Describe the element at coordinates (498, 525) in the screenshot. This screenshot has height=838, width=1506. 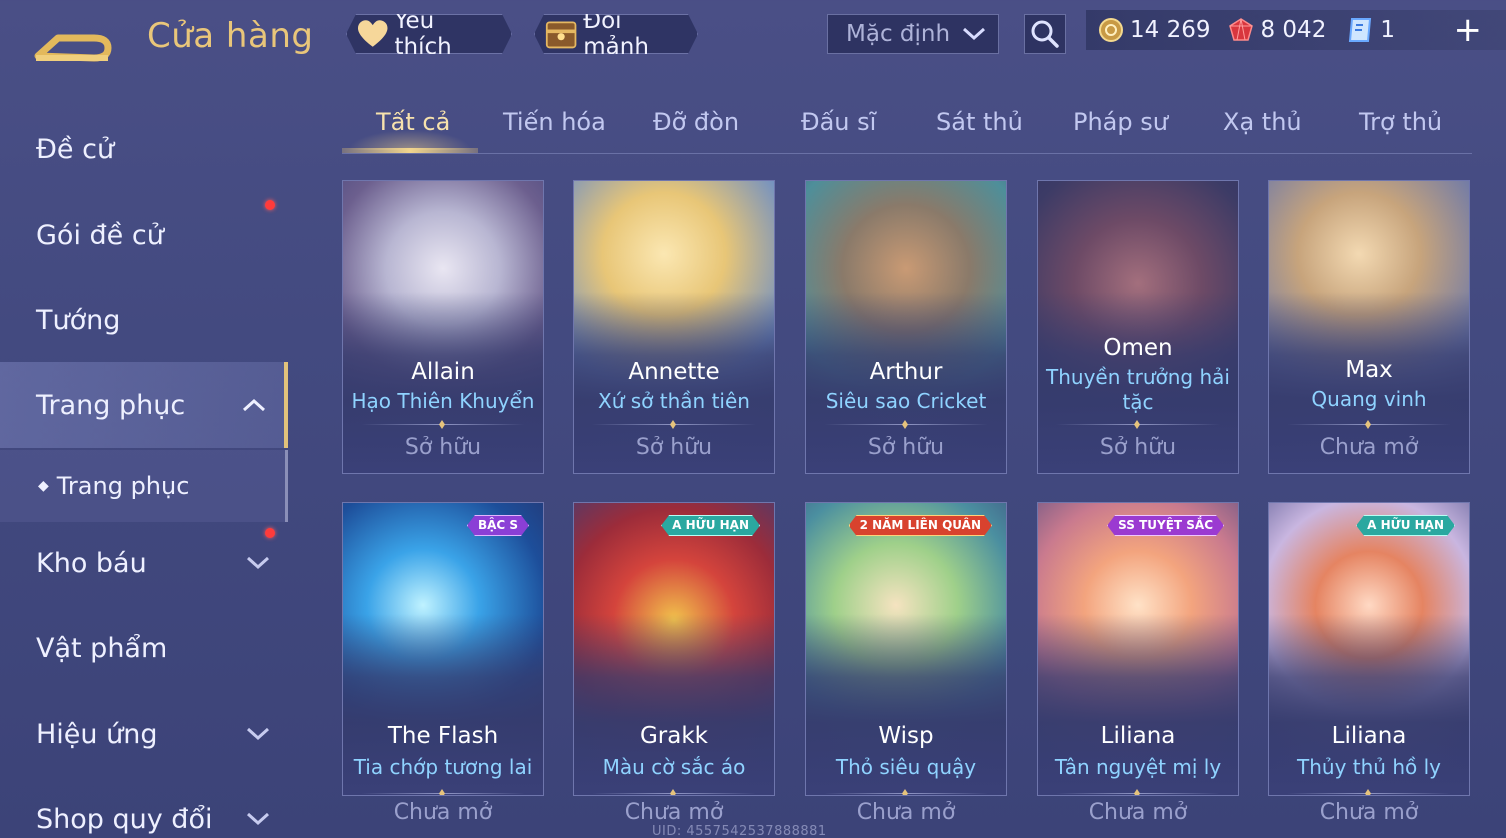
I see `tier-badge: BẬC S` at that location.